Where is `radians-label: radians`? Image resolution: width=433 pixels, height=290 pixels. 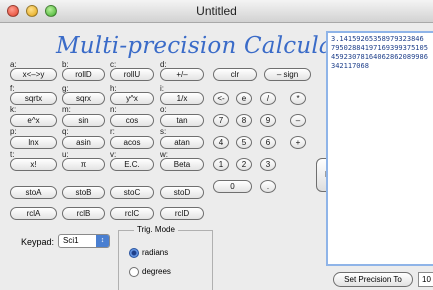 radians-label: radians is located at coordinates (155, 252).